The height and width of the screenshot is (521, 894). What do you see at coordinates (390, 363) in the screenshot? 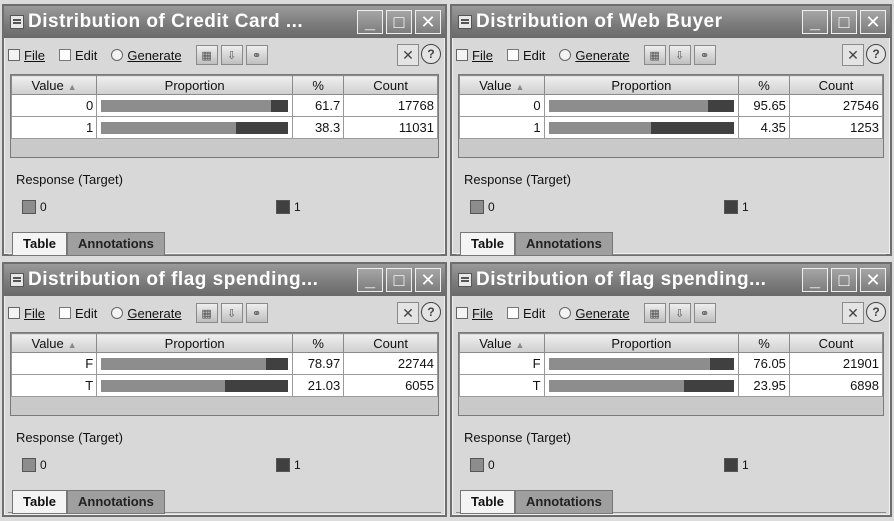
I see `cell-count: 22744` at bounding box center [390, 363].